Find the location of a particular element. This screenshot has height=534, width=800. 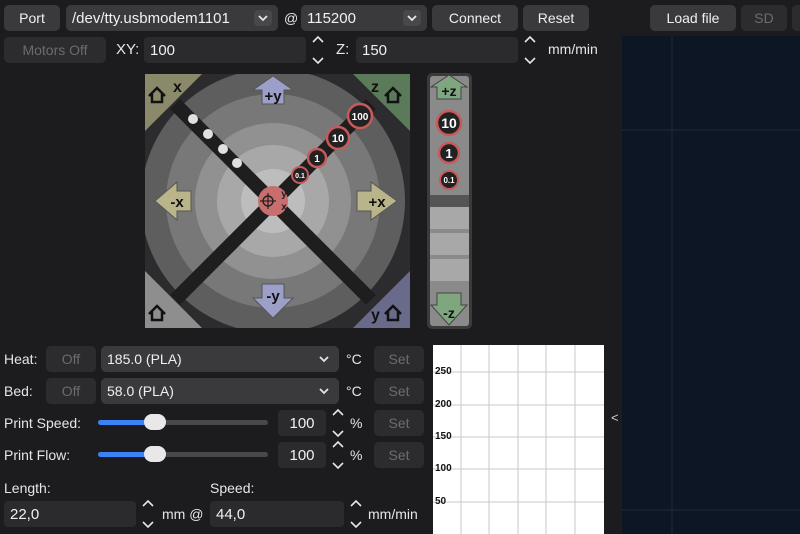

step-100-button: 100 is located at coordinates (360, 116).